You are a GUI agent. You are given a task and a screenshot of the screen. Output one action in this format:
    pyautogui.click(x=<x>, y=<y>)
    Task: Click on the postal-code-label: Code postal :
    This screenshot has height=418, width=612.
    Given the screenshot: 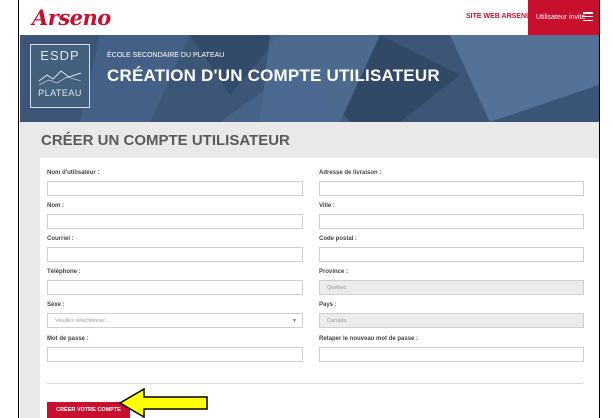 What is the action you would take?
    pyautogui.click(x=338, y=239)
    